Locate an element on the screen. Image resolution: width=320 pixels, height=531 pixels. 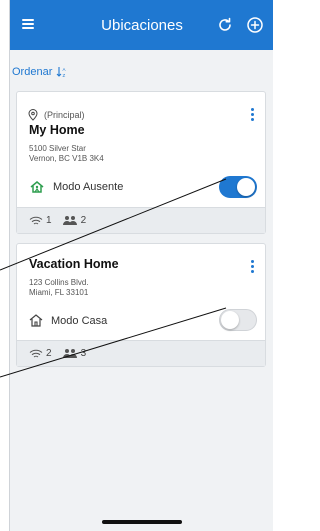
svg-text: Z is located at coordinates (64, 75).